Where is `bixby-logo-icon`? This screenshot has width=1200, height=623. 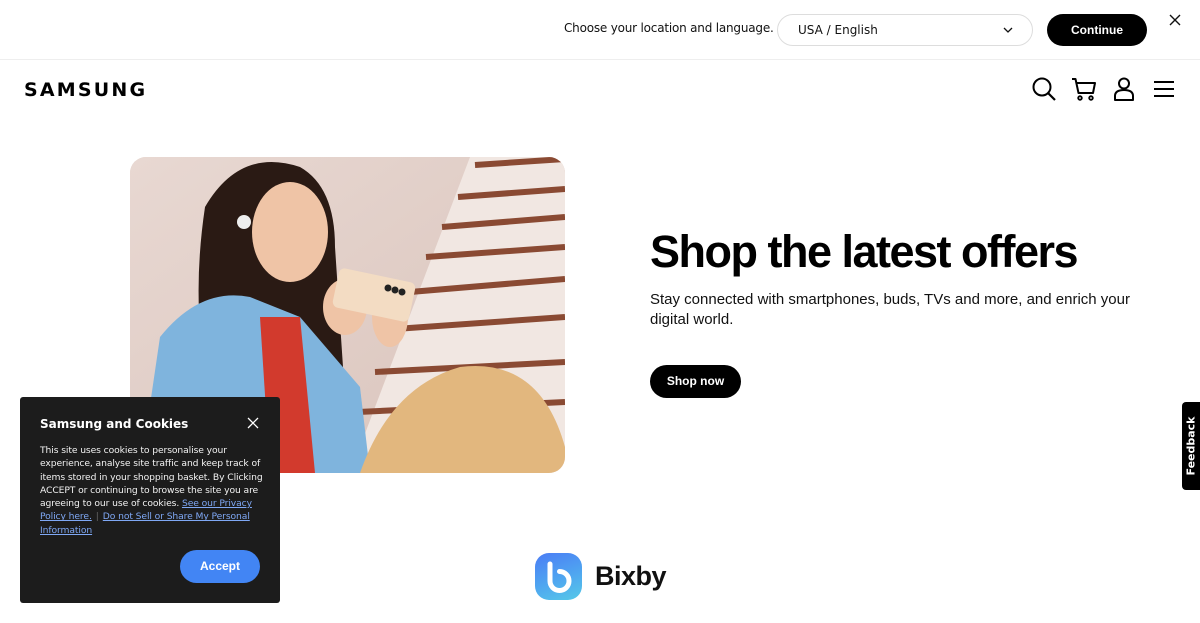
bixby-logo-icon is located at coordinates (558, 576).